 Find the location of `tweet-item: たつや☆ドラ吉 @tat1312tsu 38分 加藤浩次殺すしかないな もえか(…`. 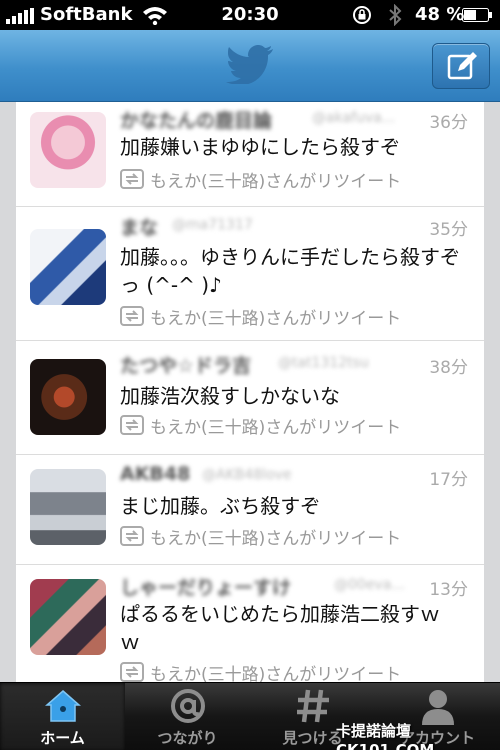

tweet-item: たつや☆ドラ吉 @tat1312tsu 38分 加藤浩次殺すしかないな もえか(… is located at coordinates (250, 398).